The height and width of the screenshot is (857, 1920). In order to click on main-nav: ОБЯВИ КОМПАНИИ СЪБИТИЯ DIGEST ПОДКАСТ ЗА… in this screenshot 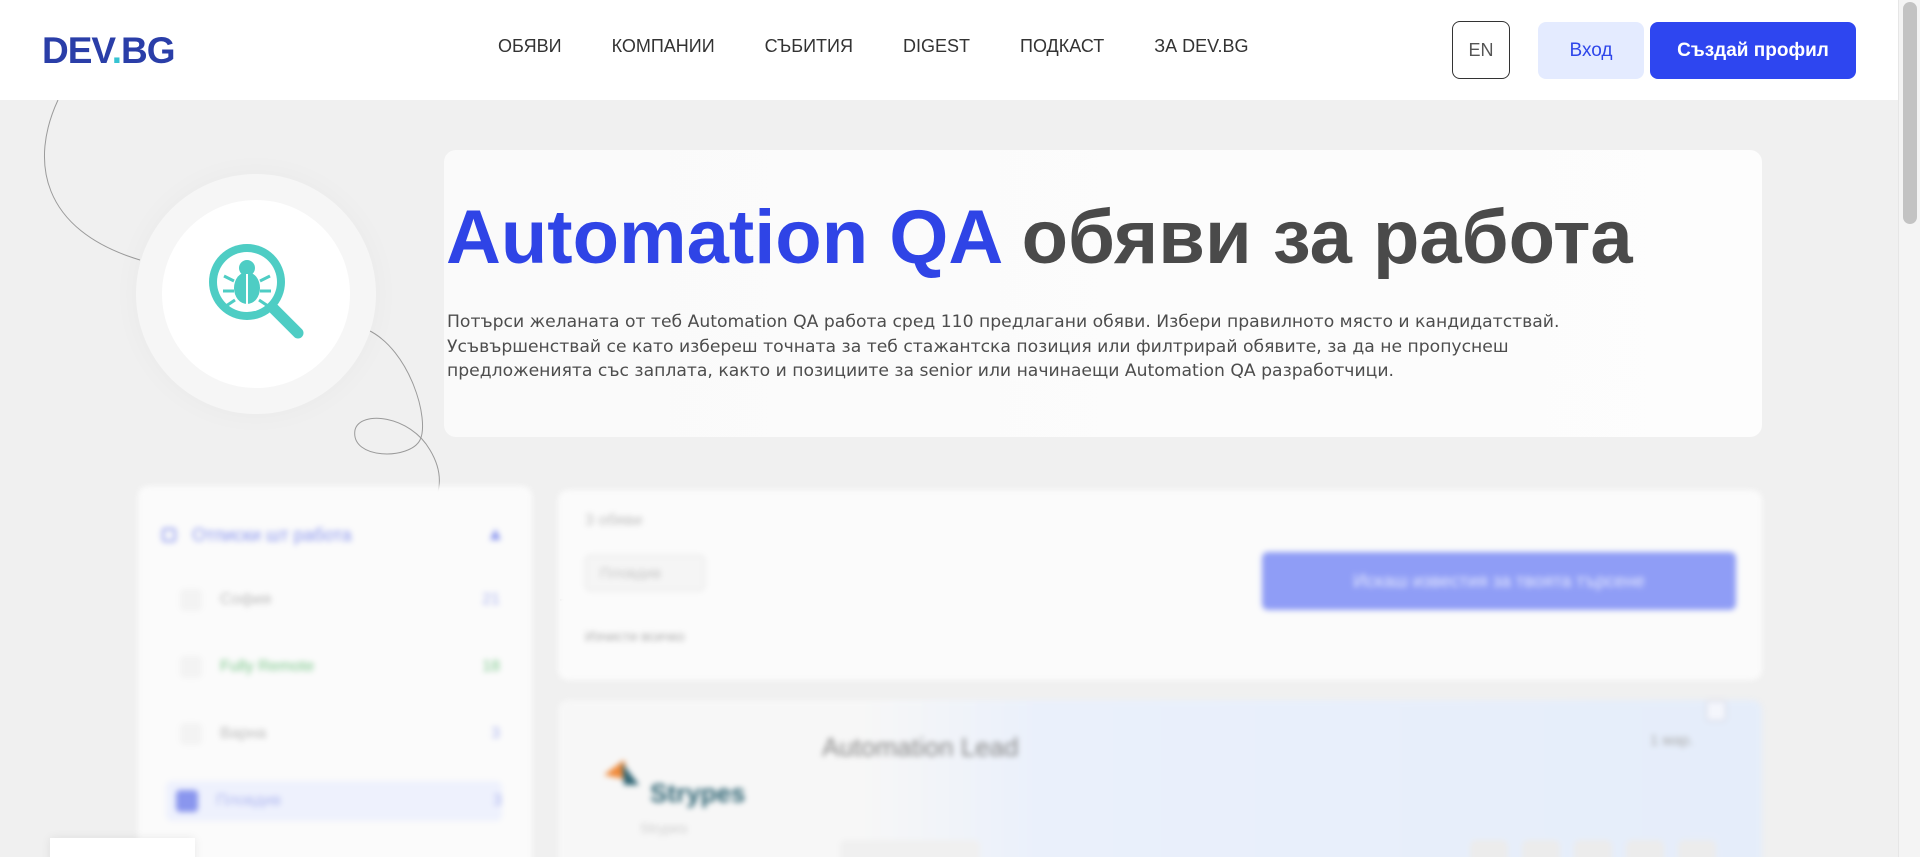, I will do `click(873, 46)`.